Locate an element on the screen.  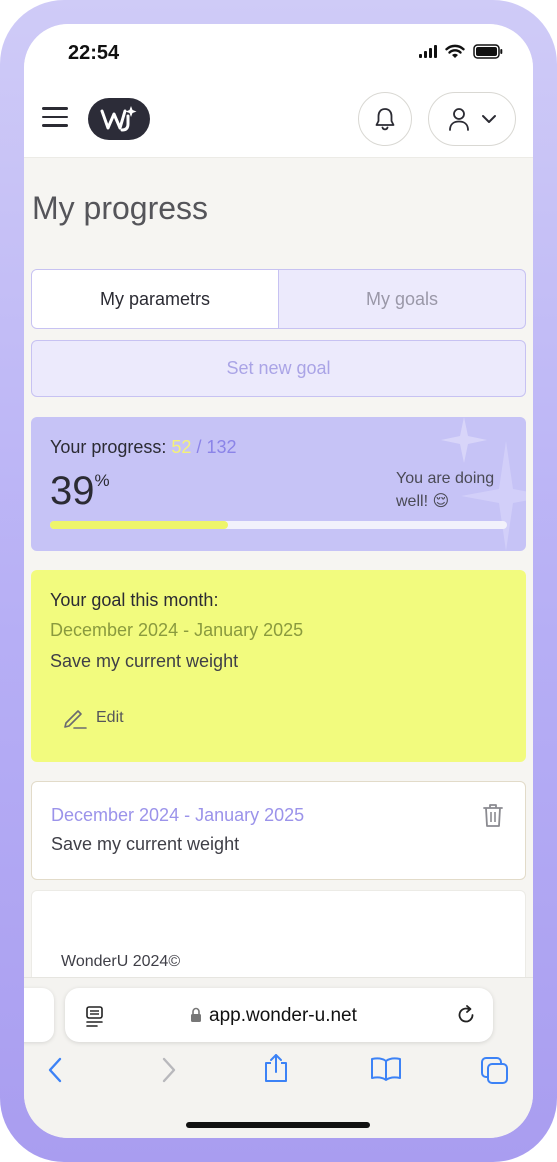
progress-message: You are doing well! 😌 is located at coordinates (445, 490).